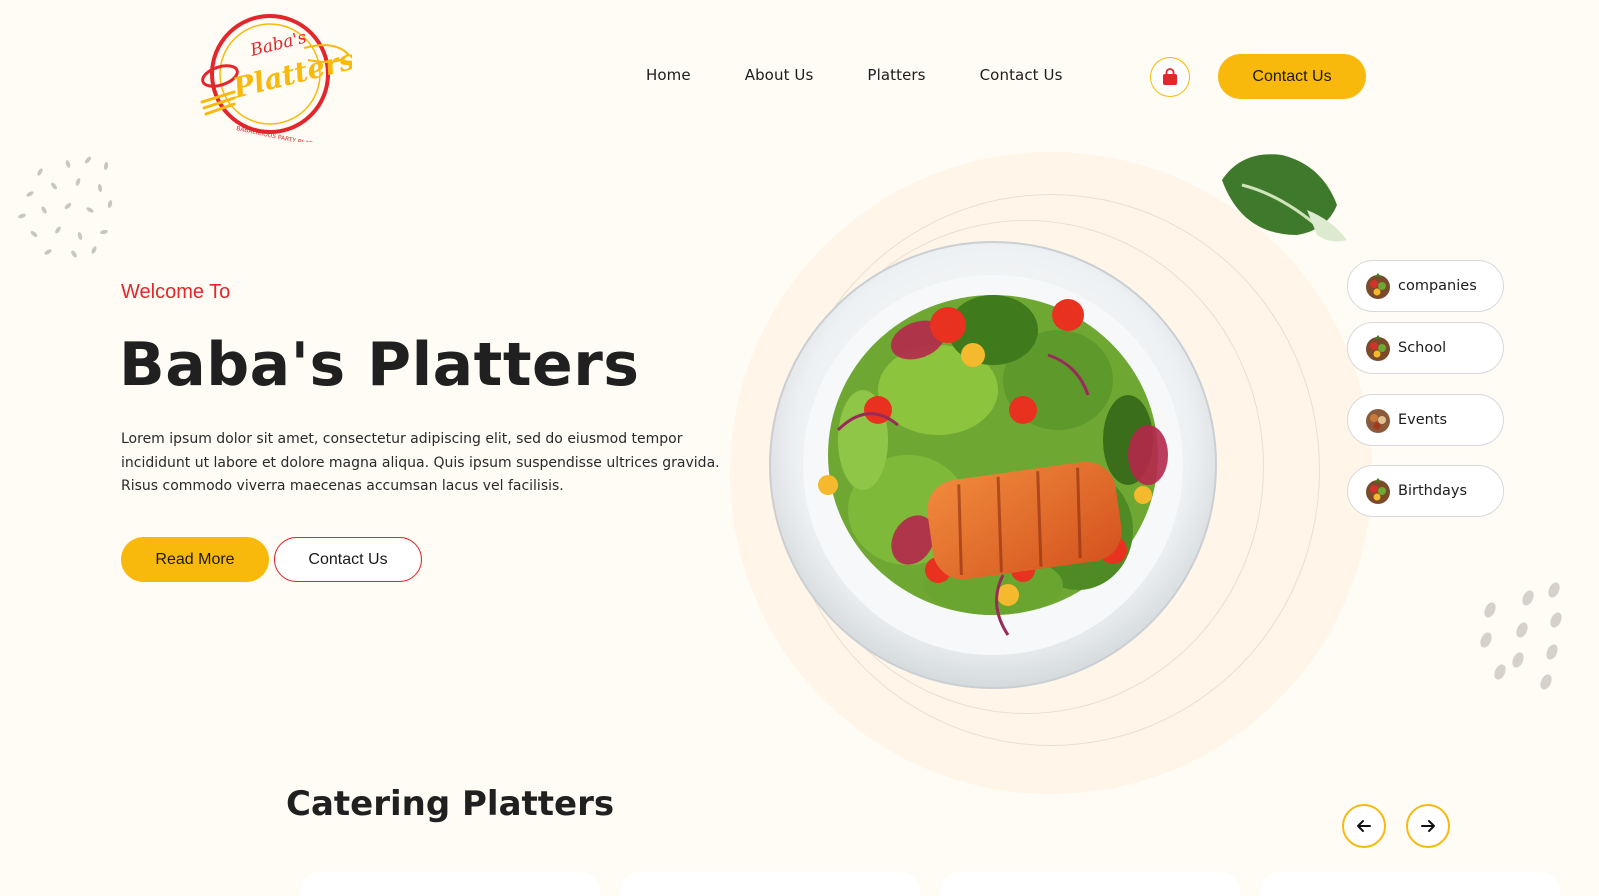 The width and height of the screenshot is (1599, 896). I want to click on section-title: Catering Platters, so click(450, 804).